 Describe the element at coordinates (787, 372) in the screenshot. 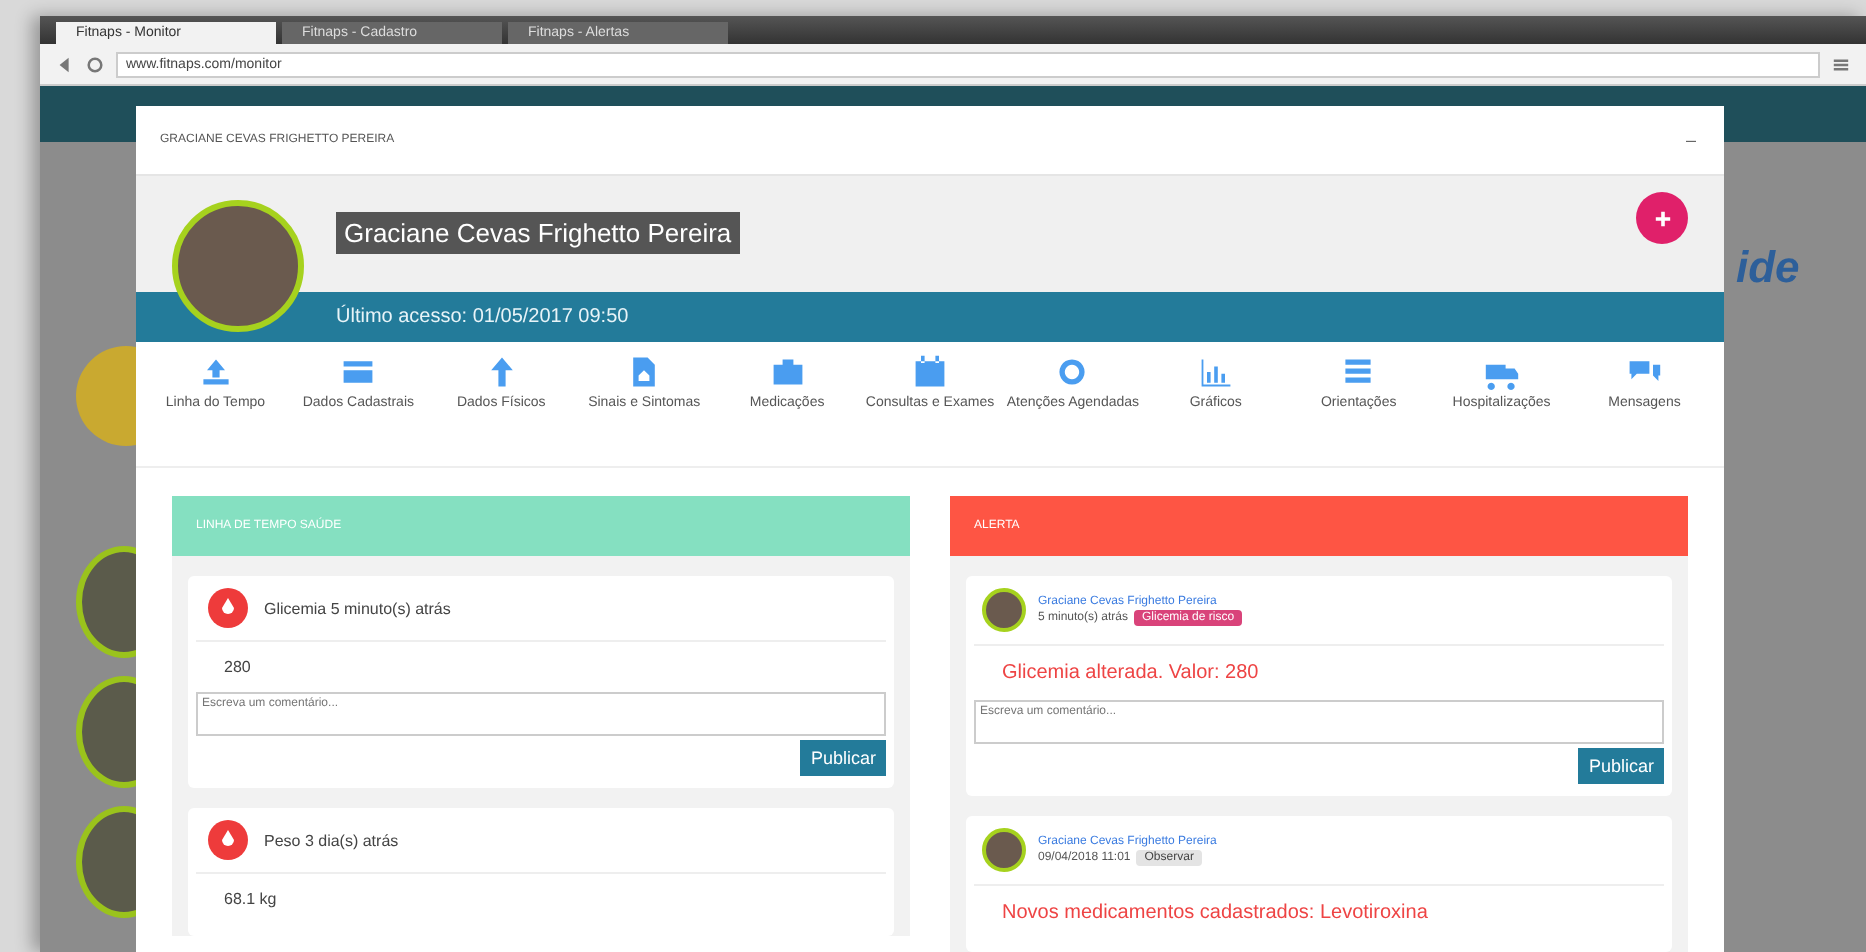

I see `briefcase-icon` at that location.